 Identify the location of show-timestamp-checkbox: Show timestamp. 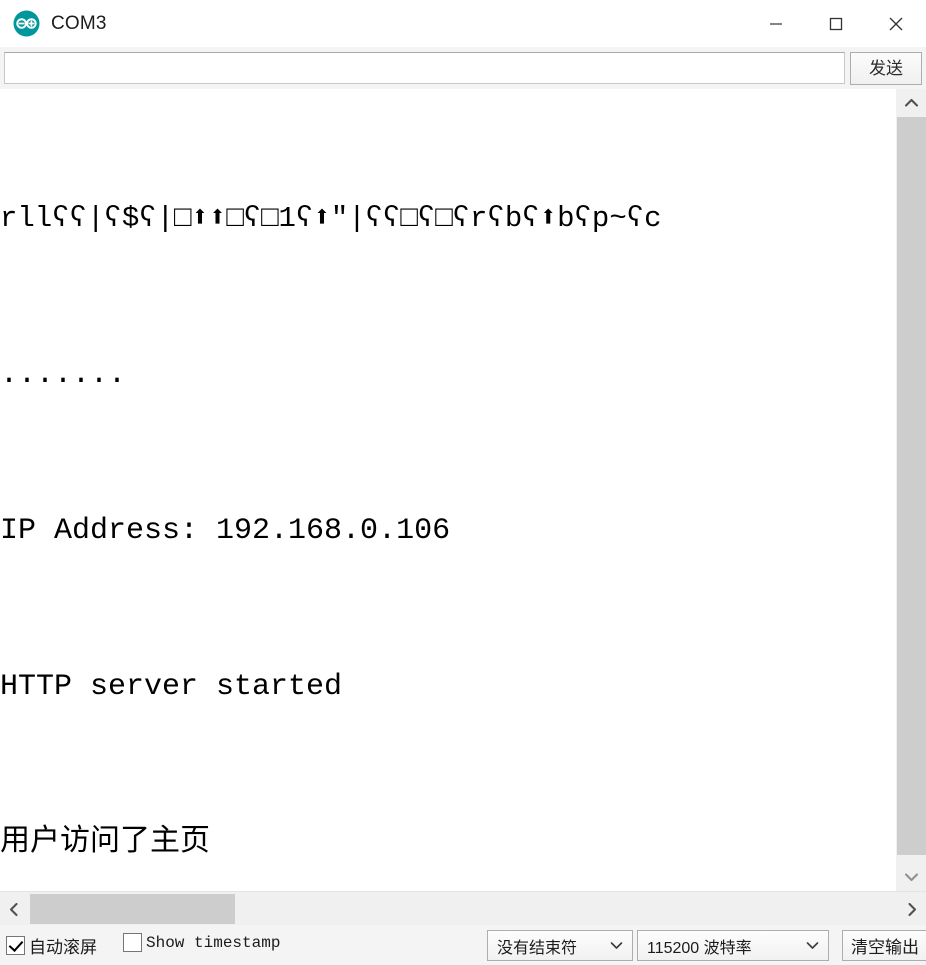
(201, 942).